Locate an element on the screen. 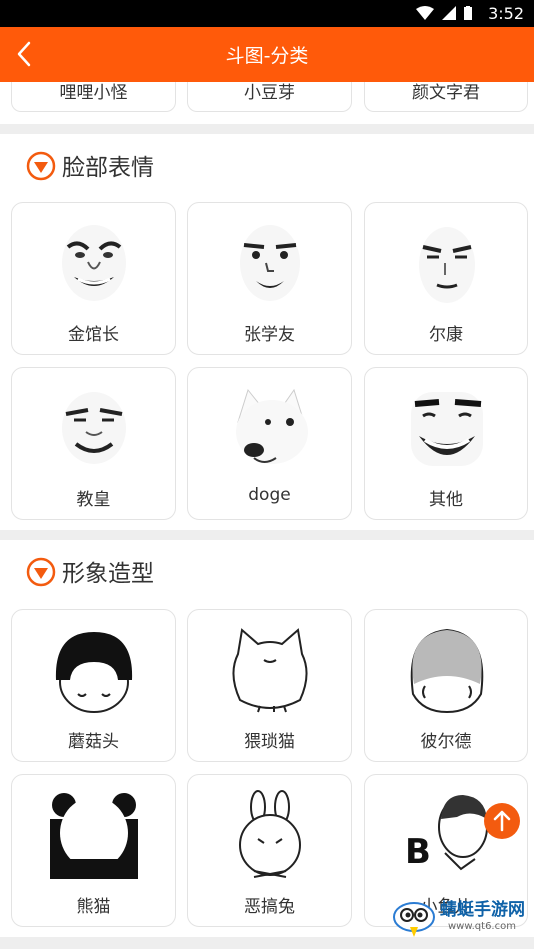 The width and height of the screenshot is (534, 949). app-bar: 斗图-分类 is located at coordinates (267, 54).